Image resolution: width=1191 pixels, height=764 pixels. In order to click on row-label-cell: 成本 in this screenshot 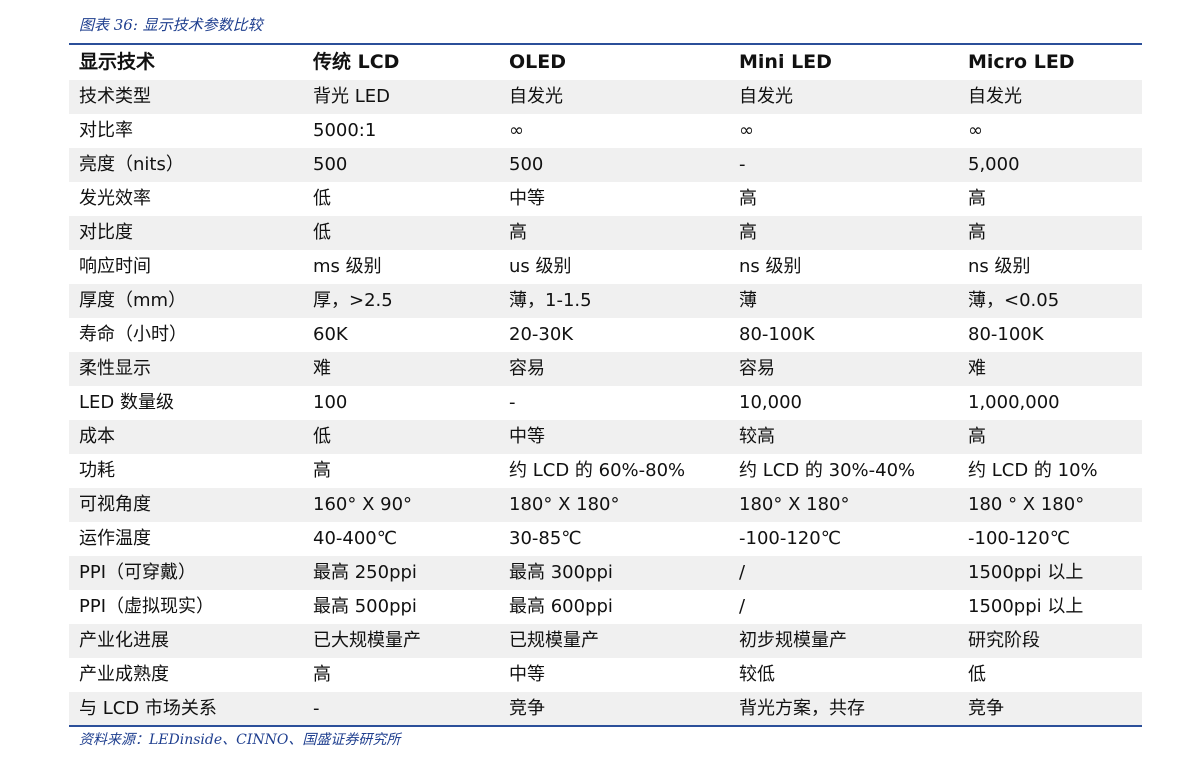, I will do `click(186, 437)`.